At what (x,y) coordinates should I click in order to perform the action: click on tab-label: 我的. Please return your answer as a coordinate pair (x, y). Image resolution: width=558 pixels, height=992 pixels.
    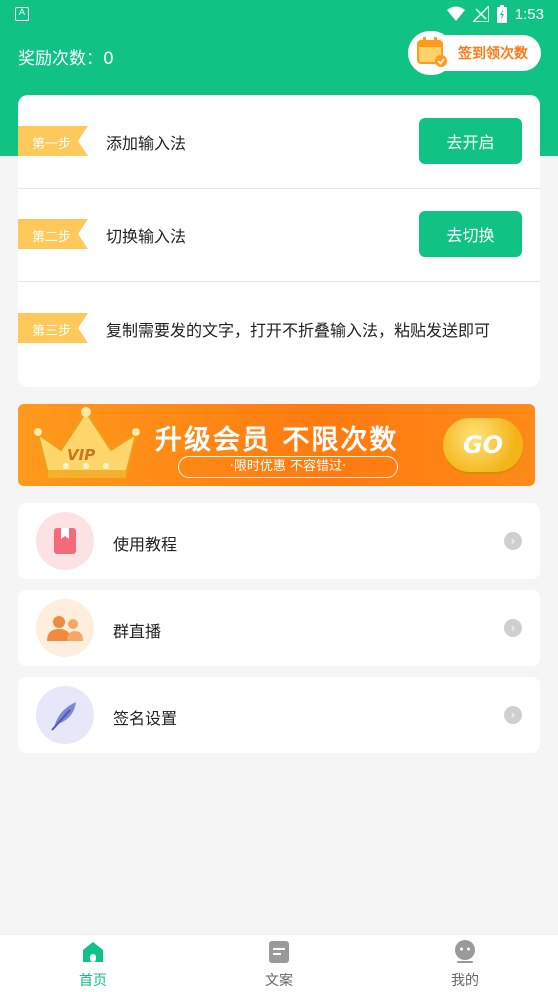
    Looking at the image, I should click on (465, 981).